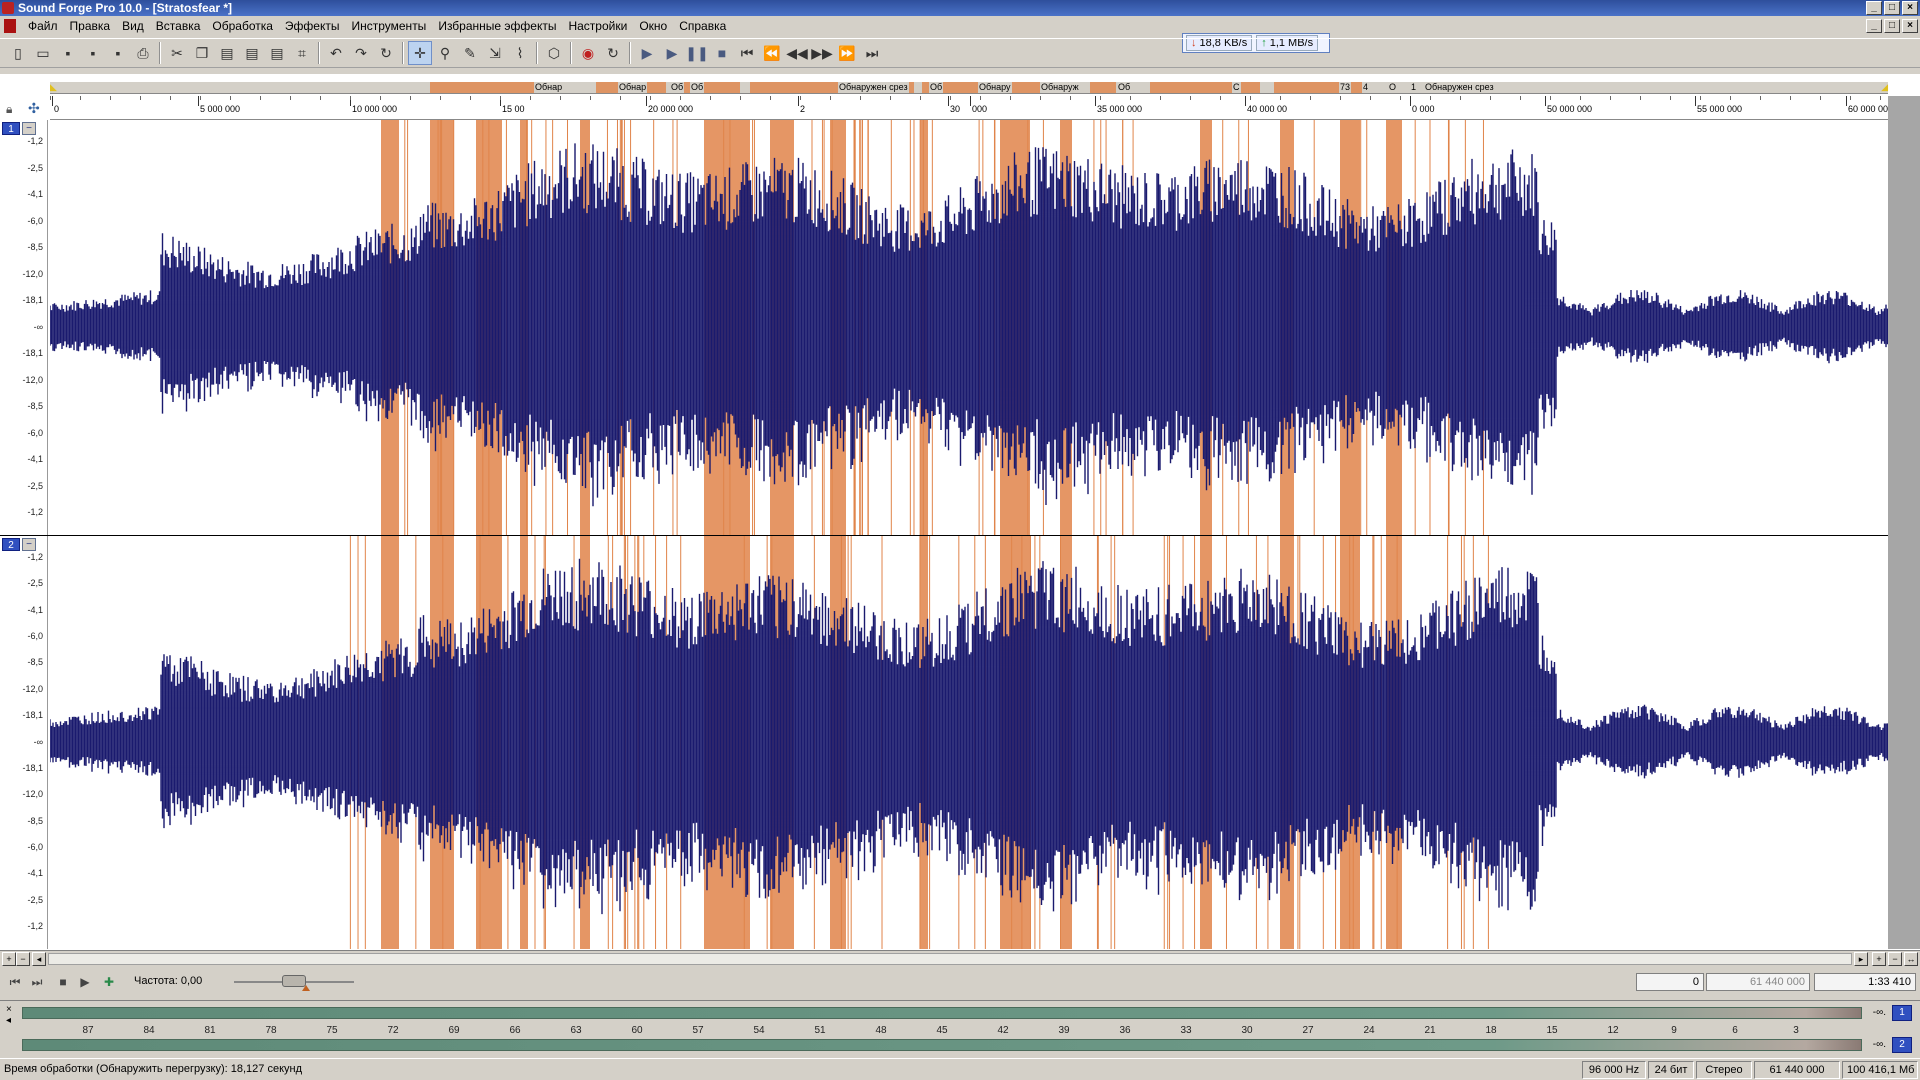 Image resolution: width=1920 pixels, height=1080 pixels. What do you see at coordinates (252, 53) in the screenshot?
I see `paste-mix-icon: ▤` at bounding box center [252, 53].